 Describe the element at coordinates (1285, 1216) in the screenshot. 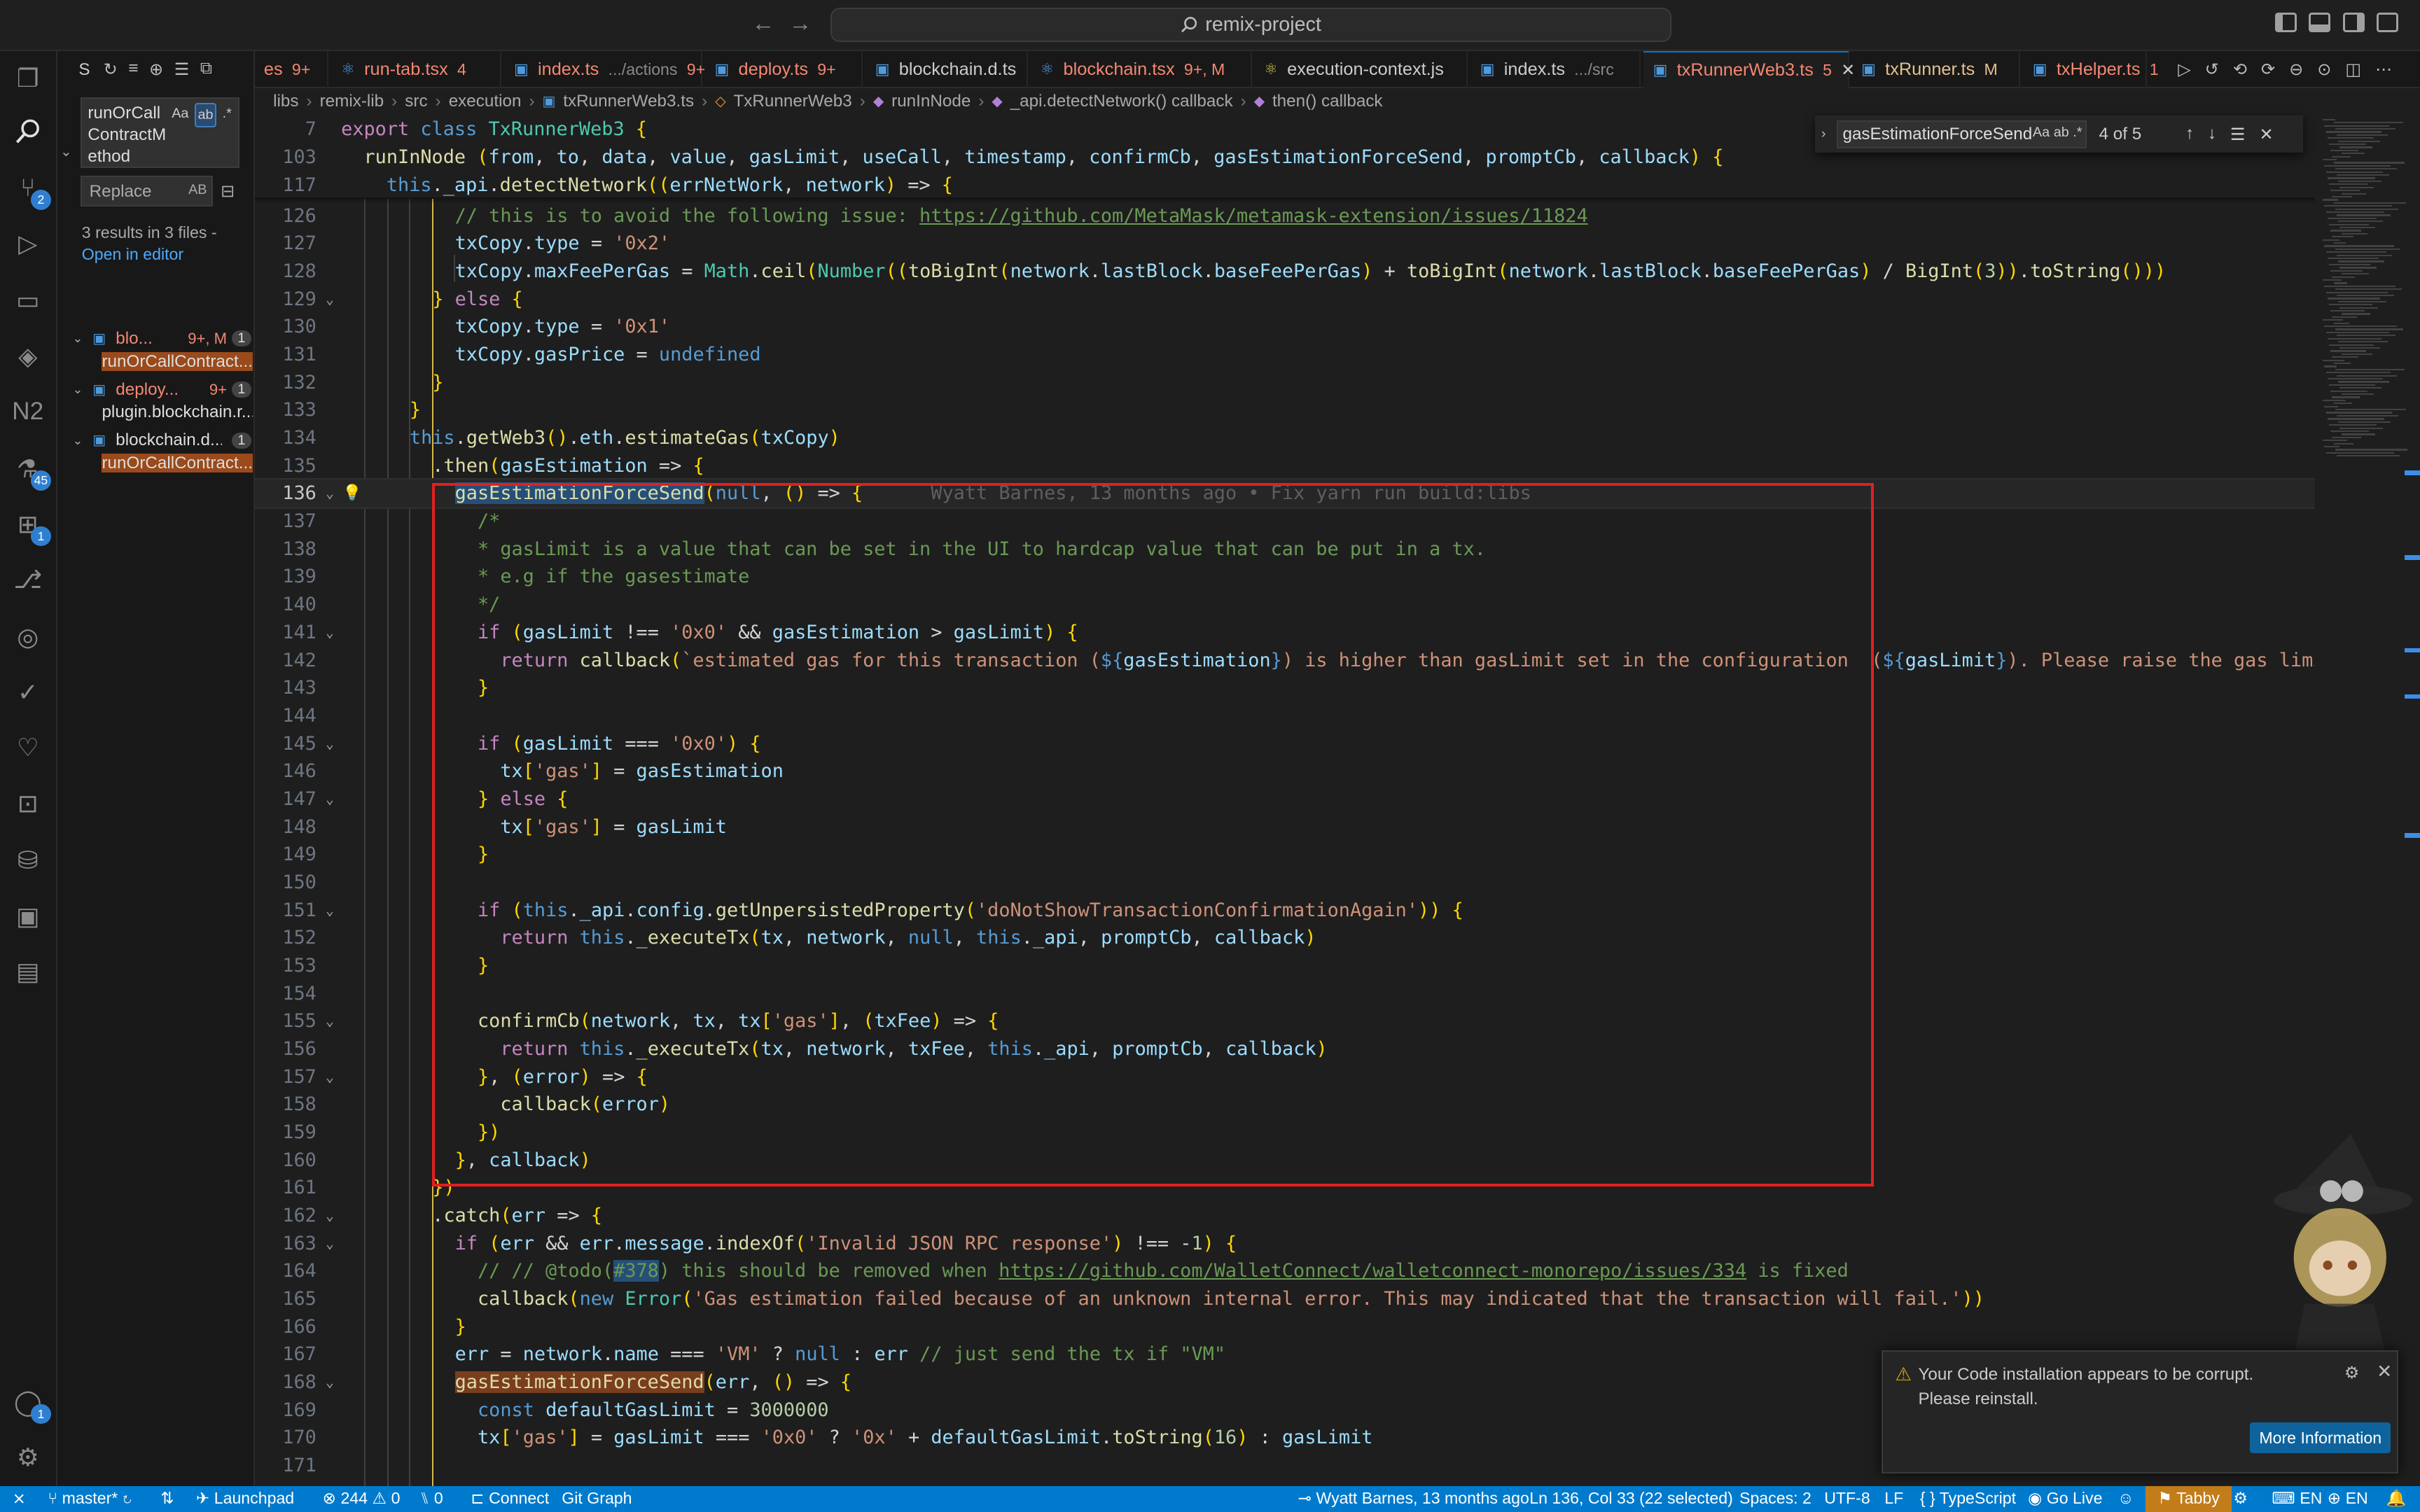

I see `code-line: 162 ⌄ .catch(err => {` at that location.